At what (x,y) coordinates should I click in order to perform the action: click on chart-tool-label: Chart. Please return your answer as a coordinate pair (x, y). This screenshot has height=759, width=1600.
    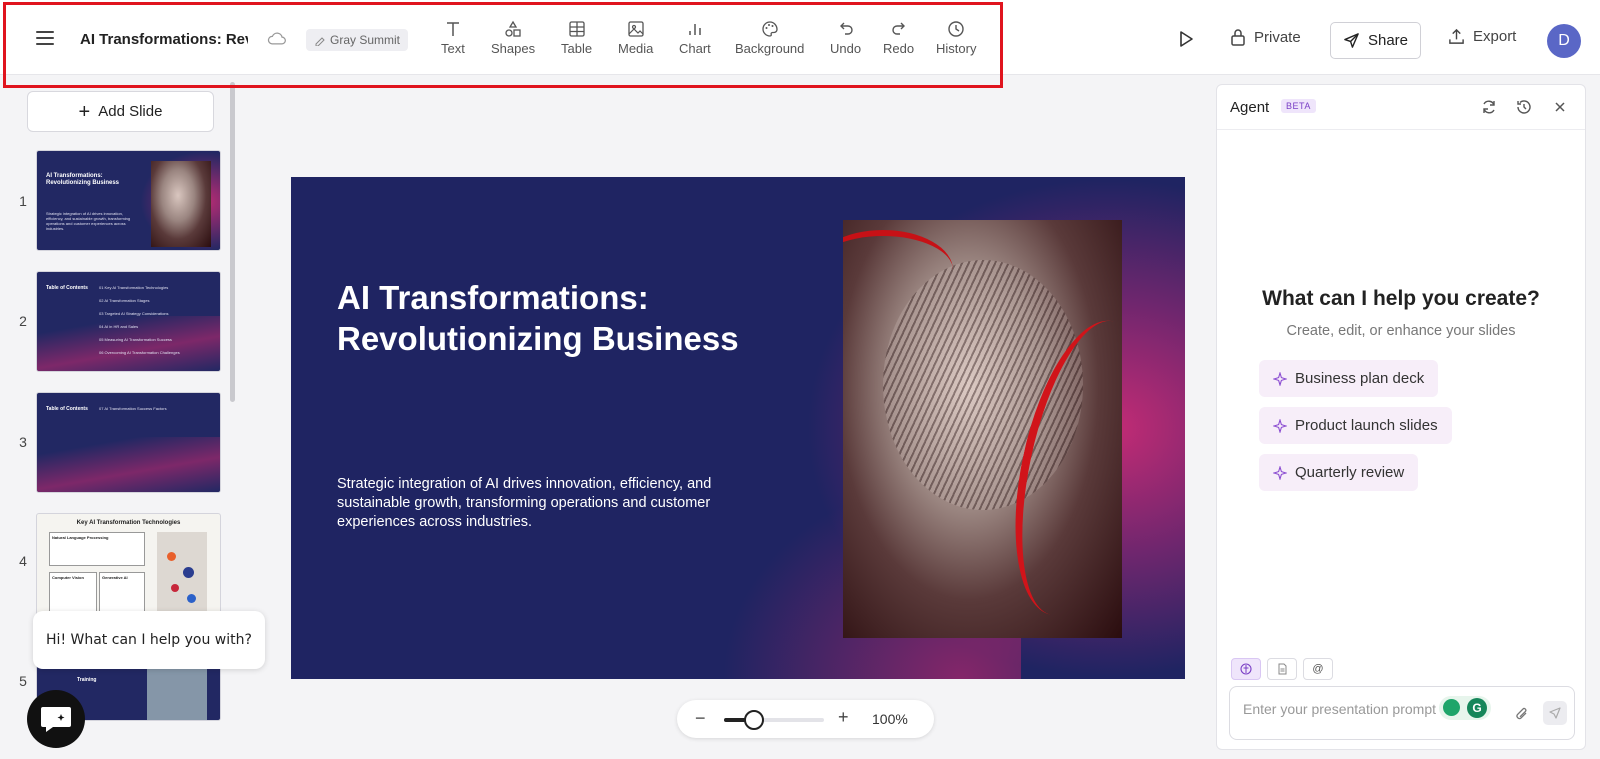
    Looking at the image, I should click on (695, 48).